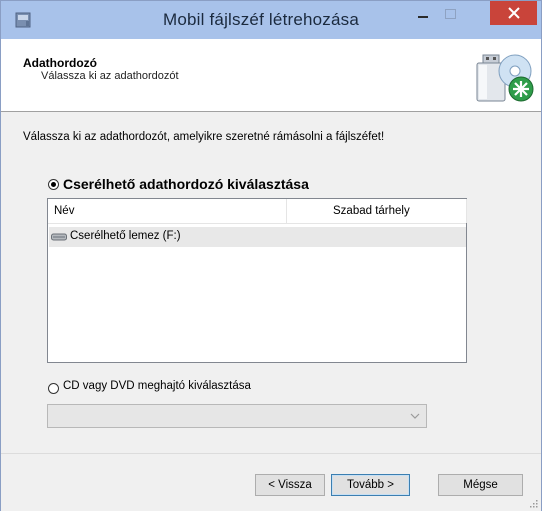  I want to click on cd-dvd-radio-label: CD vagy DVD meghajtó kiválasztása, so click(157, 386).